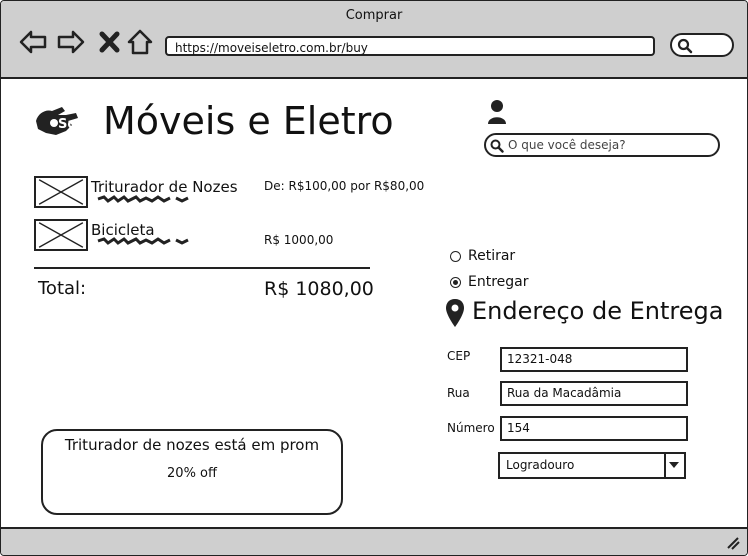  I want to click on select-value: Logradouro, so click(540, 465).